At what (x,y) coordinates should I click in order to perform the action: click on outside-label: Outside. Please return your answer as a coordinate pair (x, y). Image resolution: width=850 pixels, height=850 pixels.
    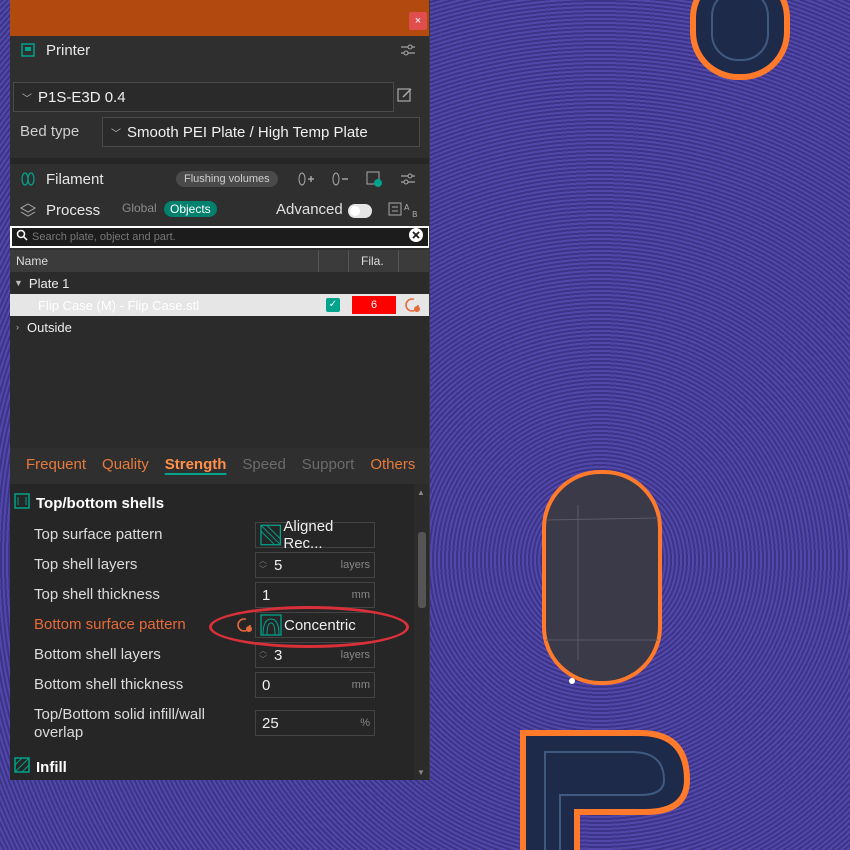
    Looking at the image, I should click on (49, 327).